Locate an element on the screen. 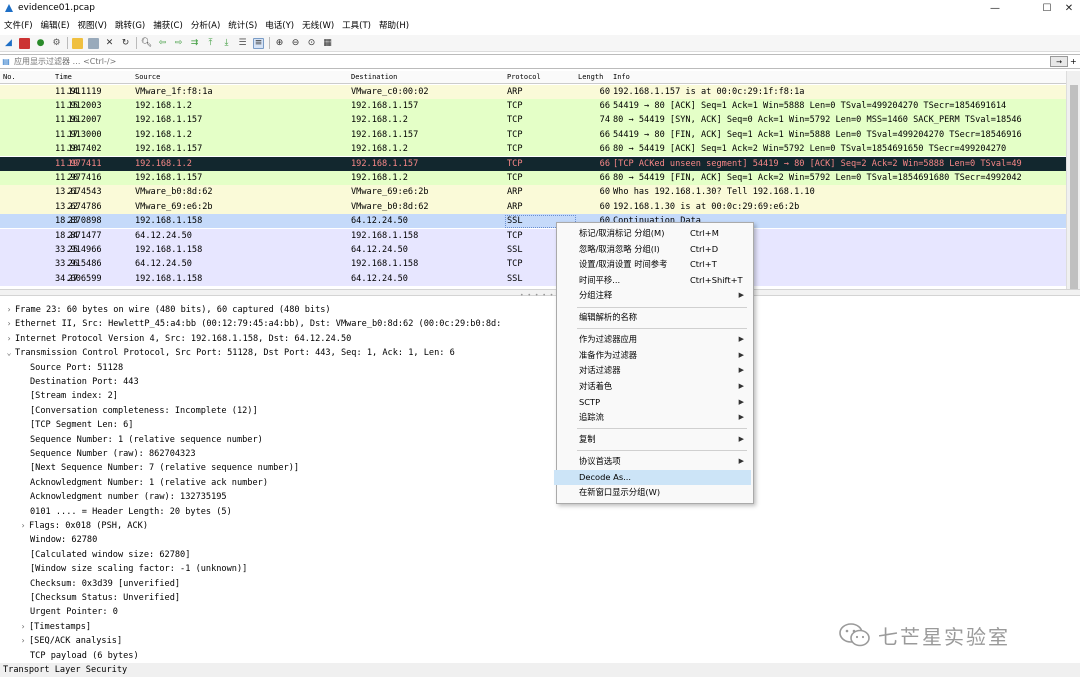  stop-capture-icon is located at coordinates (24, 43).